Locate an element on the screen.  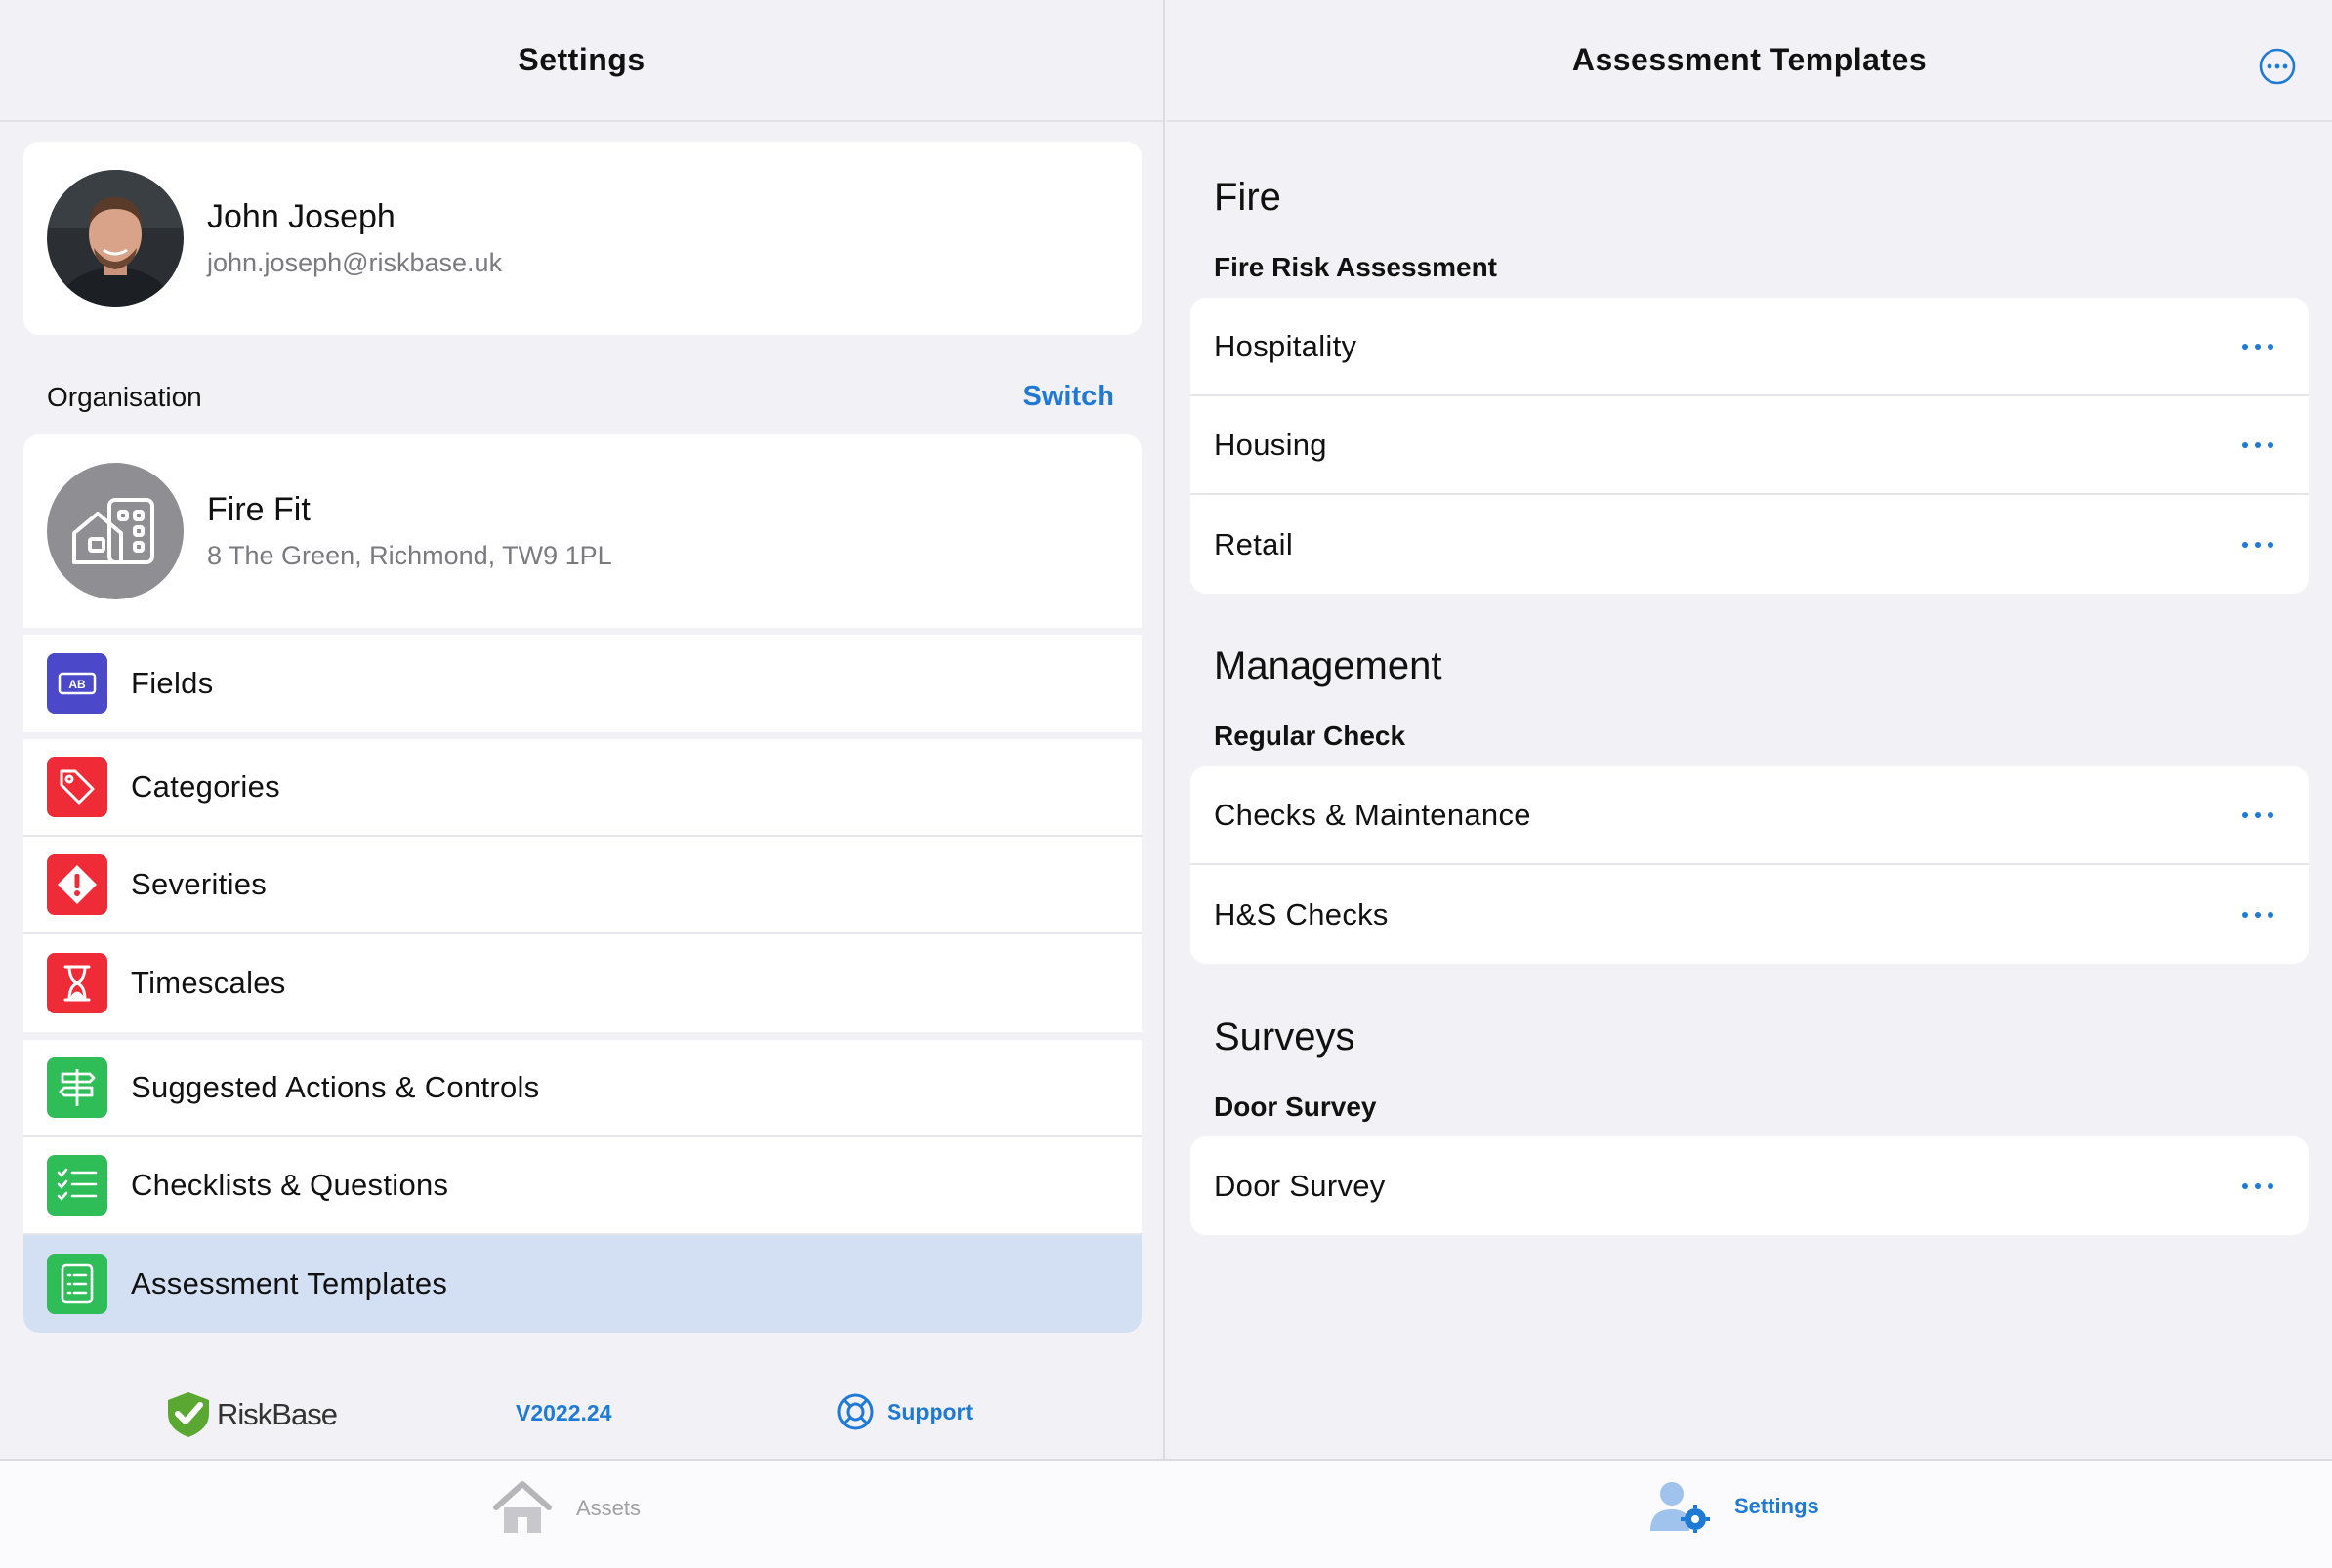
template-row-housing: Housing is located at coordinates (1749, 445).